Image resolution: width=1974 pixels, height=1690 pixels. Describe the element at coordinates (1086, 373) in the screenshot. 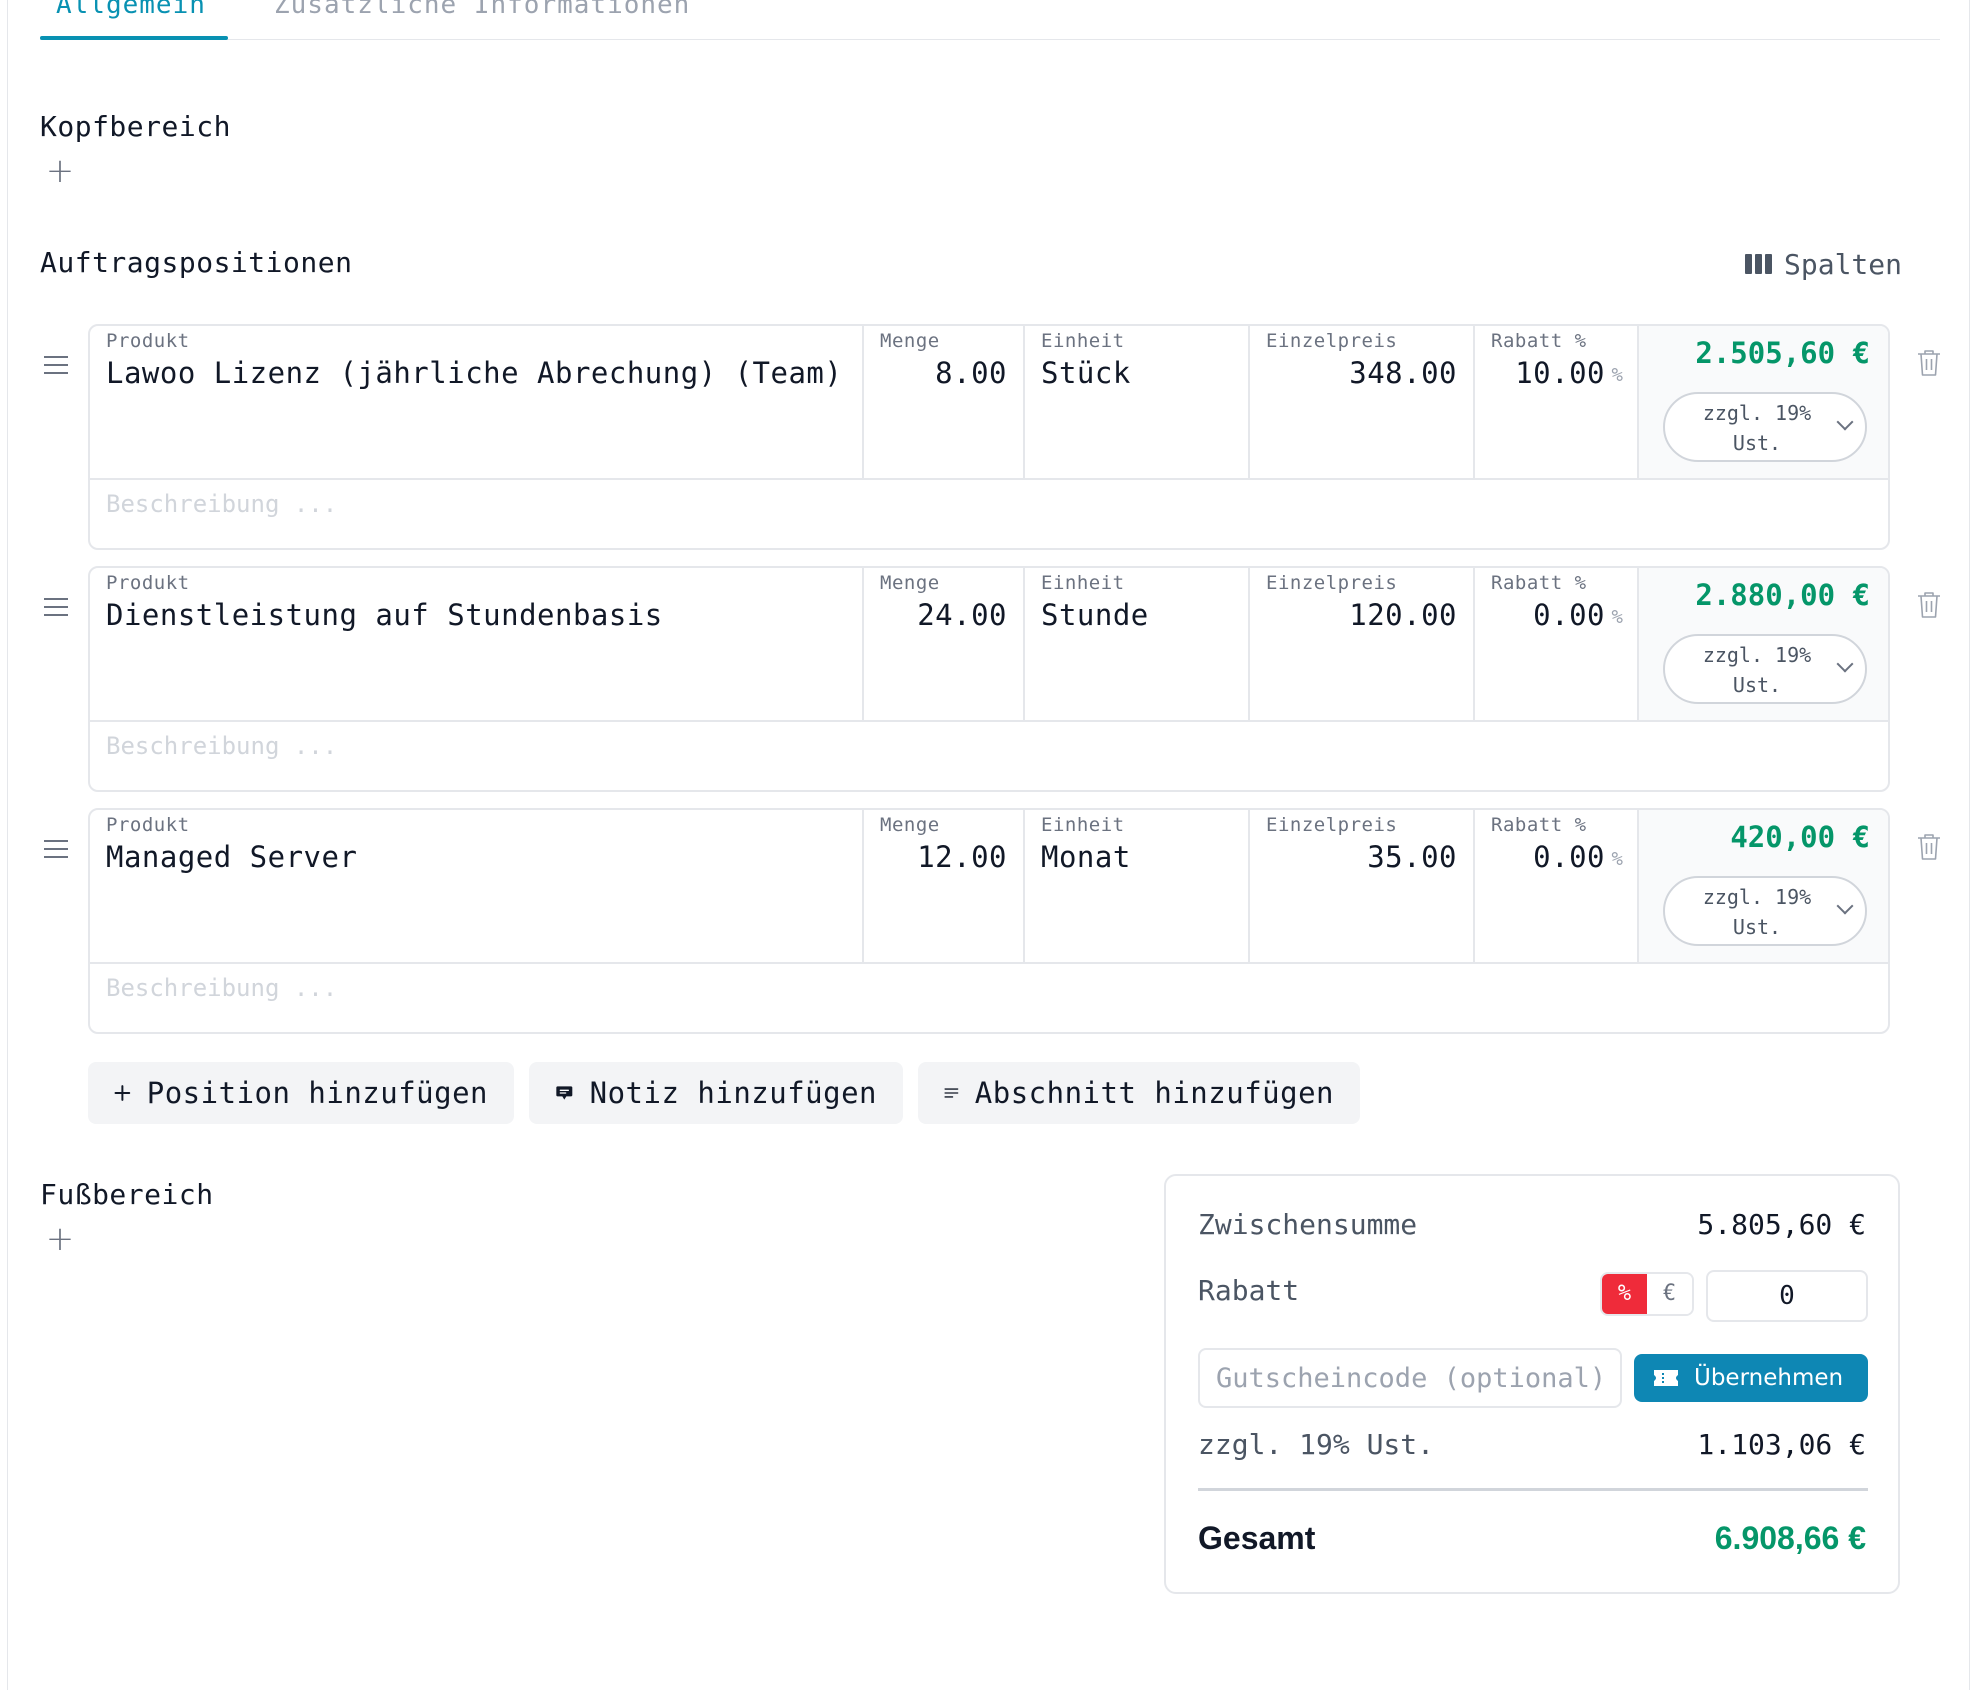

I see `unit-value: Stück` at that location.